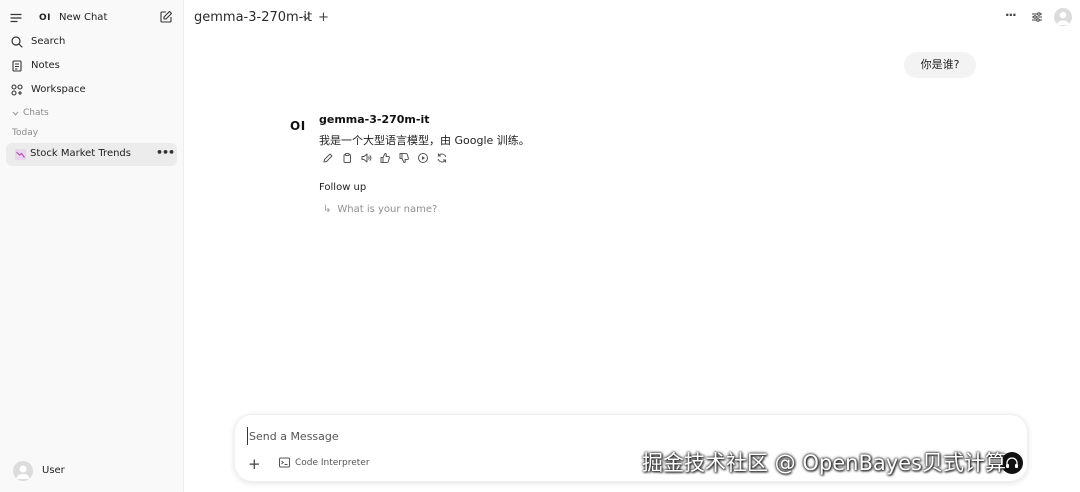 This screenshot has height=492, width=1080. I want to click on chat-options-icon: •••, so click(165, 152).